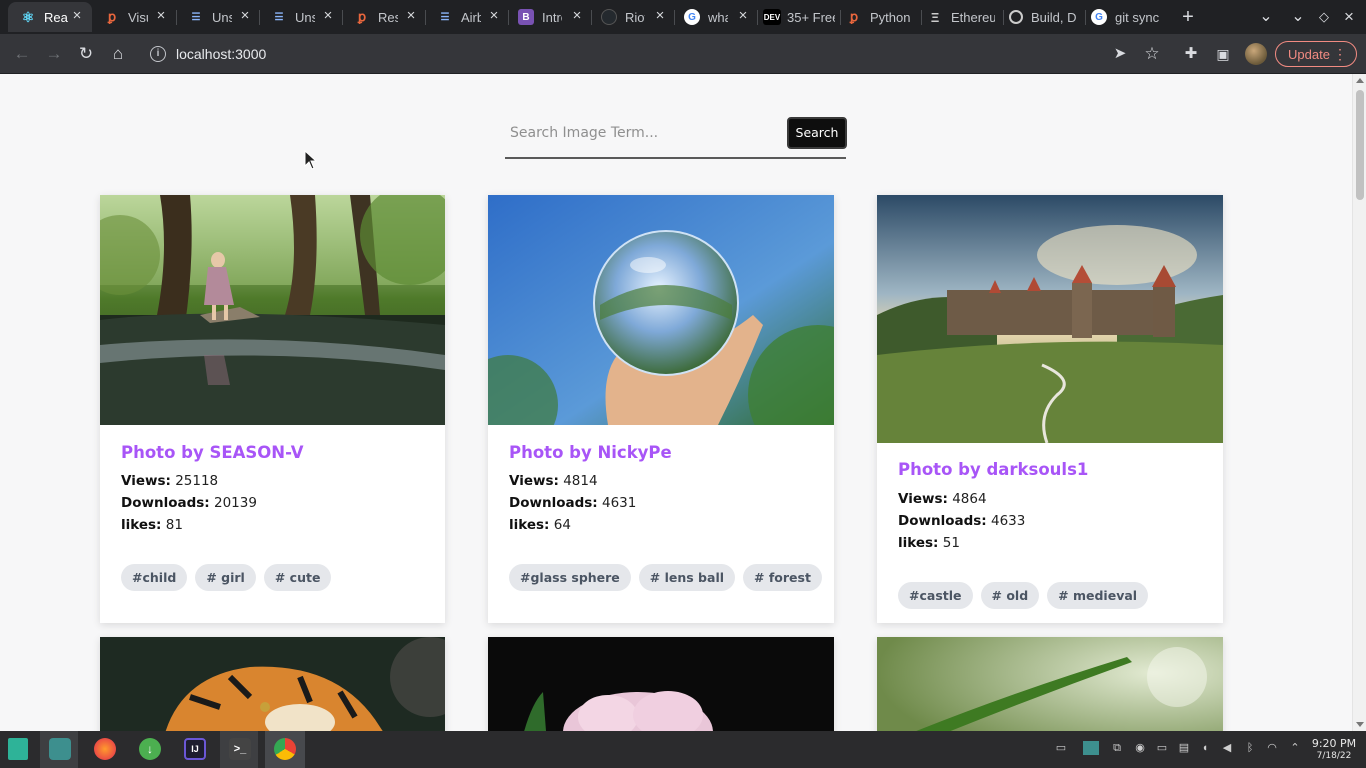 The image size is (1366, 768). What do you see at coordinates (1223, 54) in the screenshot?
I see `side-panel-icon: ▣` at bounding box center [1223, 54].